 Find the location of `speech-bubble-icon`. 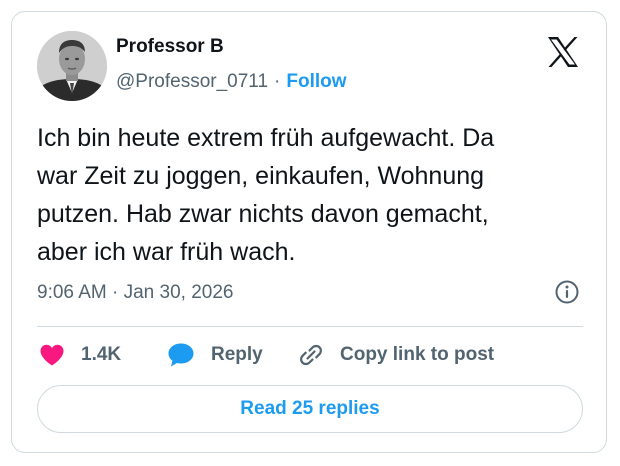

speech-bubble-icon is located at coordinates (181, 355).